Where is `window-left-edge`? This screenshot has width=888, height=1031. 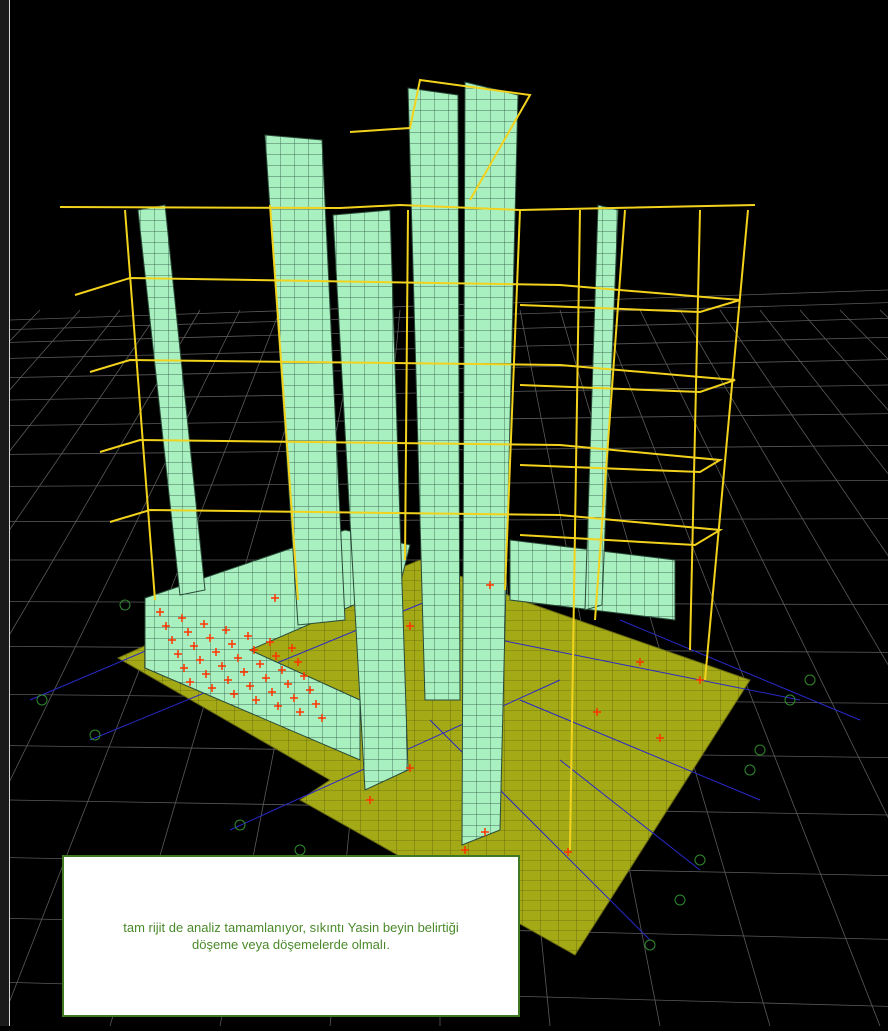
window-left-edge is located at coordinates (5, 513).